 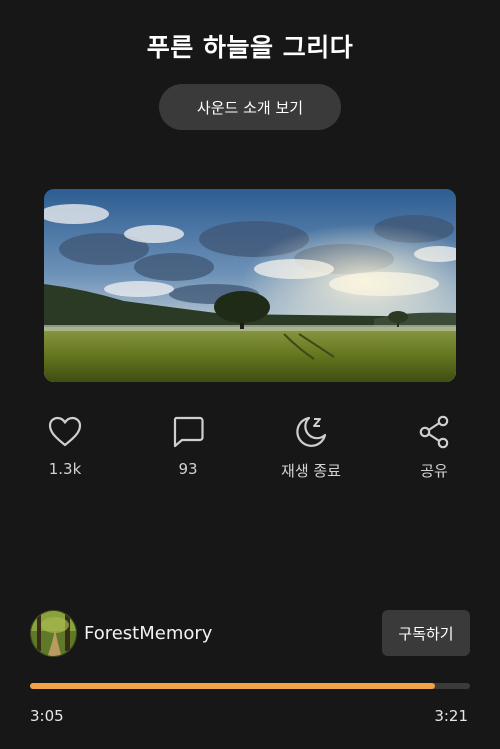 I want to click on avatar, so click(x=53, y=633).